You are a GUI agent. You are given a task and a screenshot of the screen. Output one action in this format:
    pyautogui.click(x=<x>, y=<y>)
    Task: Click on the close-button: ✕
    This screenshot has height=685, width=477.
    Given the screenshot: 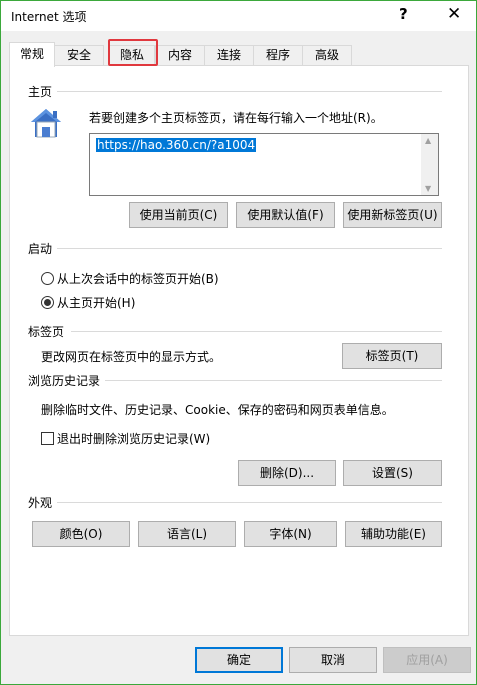 What is the action you would take?
    pyautogui.click(x=454, y=14)
    